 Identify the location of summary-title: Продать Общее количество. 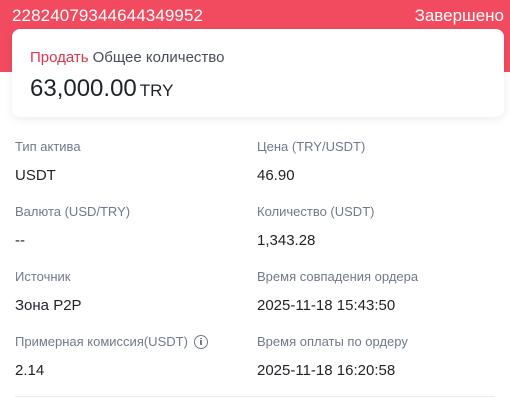
(127, 57).